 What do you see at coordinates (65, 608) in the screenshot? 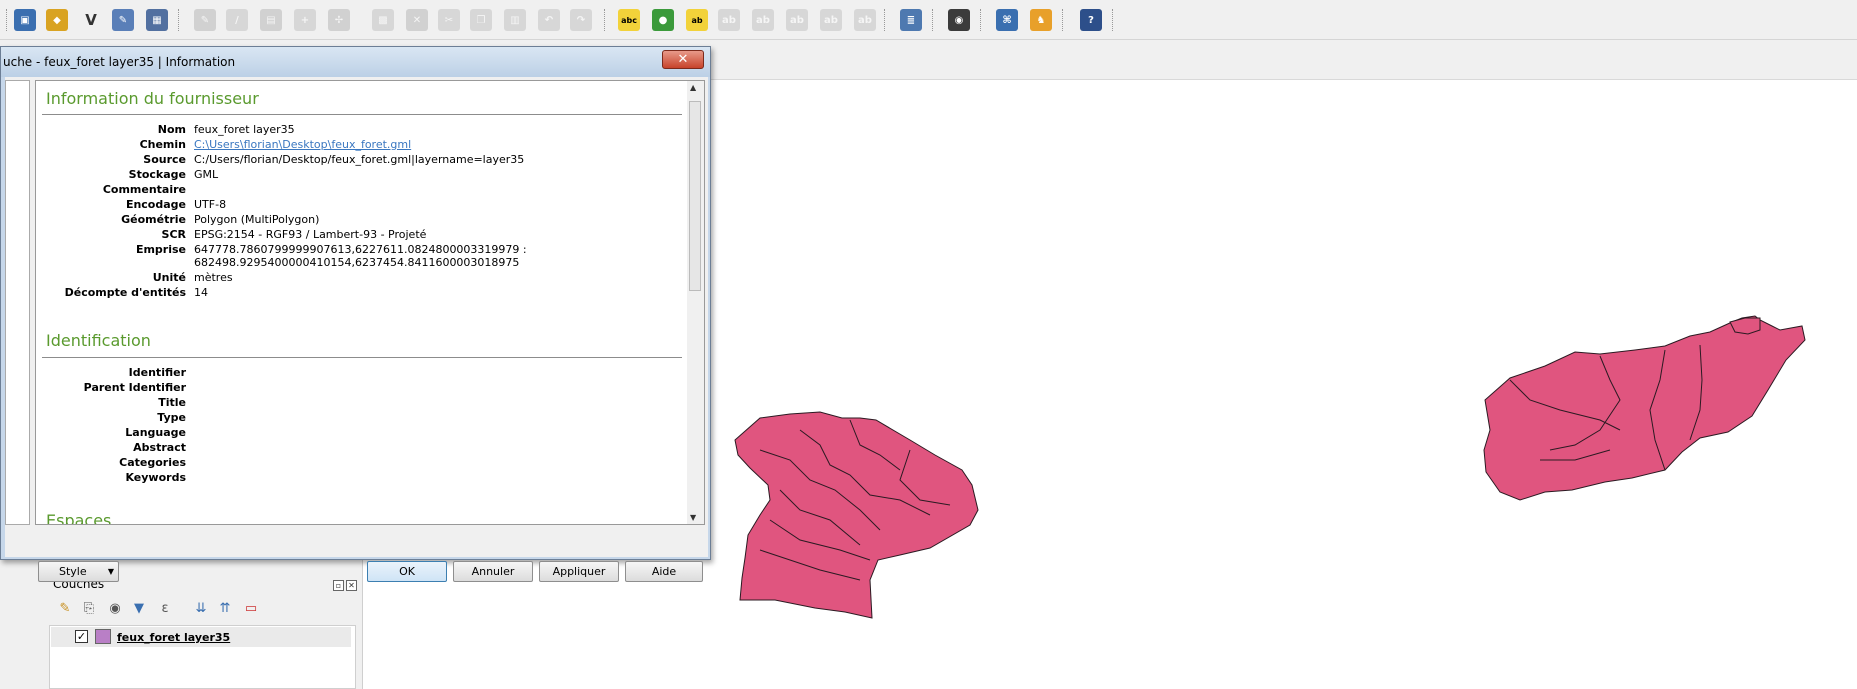
I see `brush-icon: ✎` at bounding box center [65, 608].